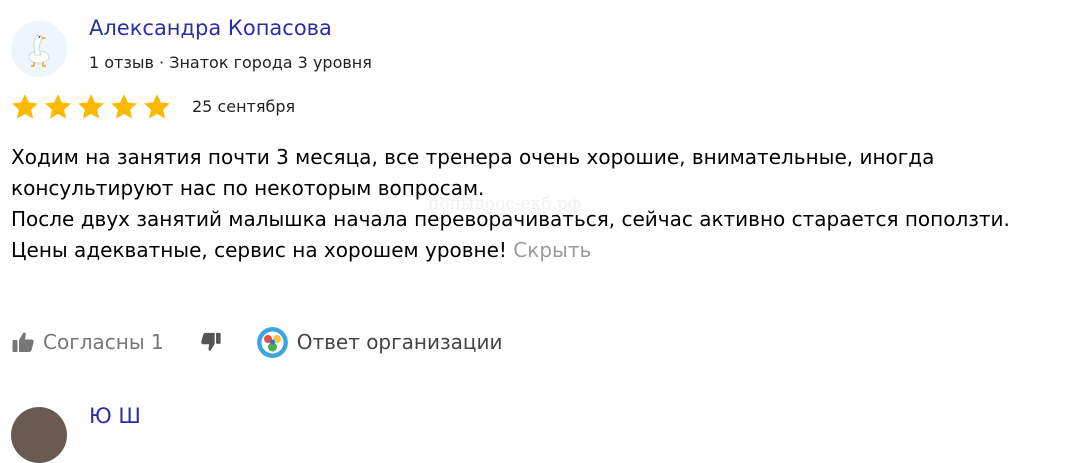 The height and width of the screenshot is (463, 1077). I want to click on author-meta: 1 отзыв · Знаток города 3 уровня, so click(230, 62).